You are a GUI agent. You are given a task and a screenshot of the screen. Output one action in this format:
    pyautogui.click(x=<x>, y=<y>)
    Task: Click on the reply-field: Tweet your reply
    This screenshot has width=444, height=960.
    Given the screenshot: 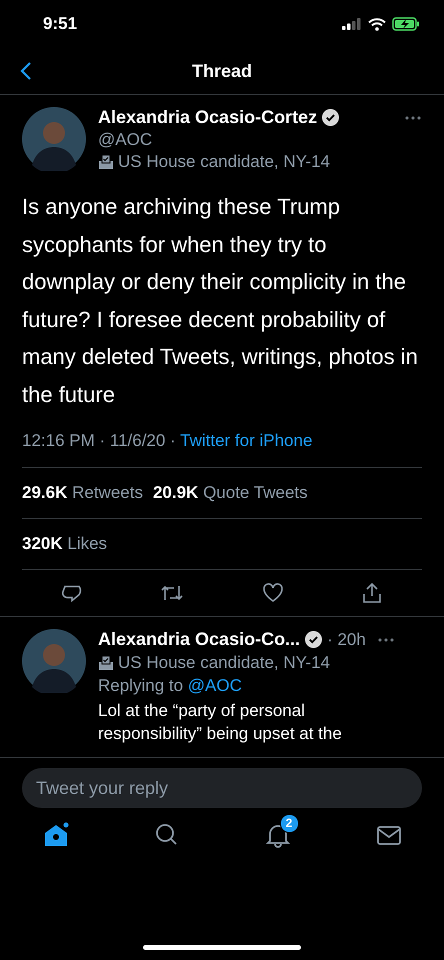 What is the action you would take?
    pyautogui.click(x=222, y=788)
    